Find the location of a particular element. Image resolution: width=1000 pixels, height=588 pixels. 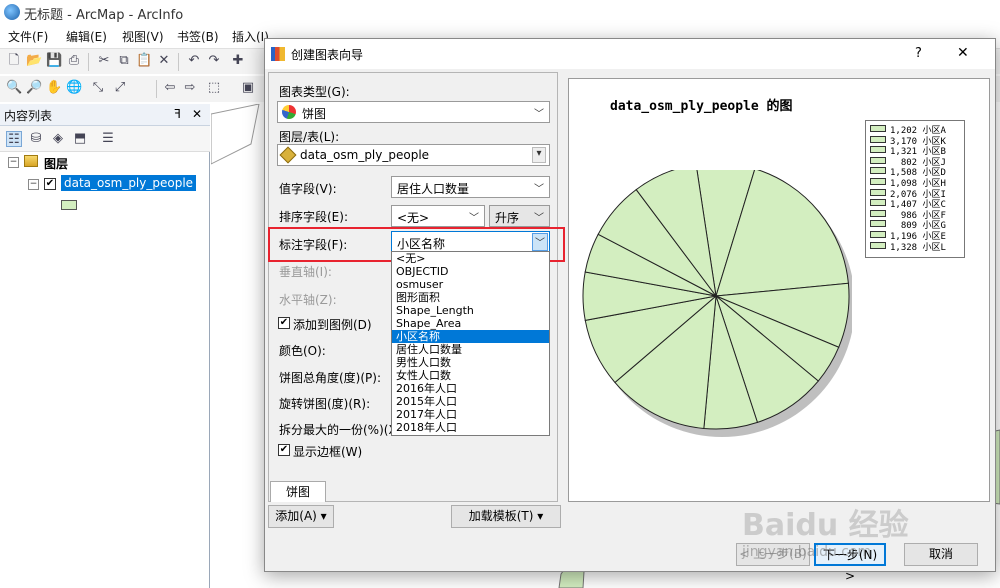

load-template-button: 加载模板(T) ▾ is located at coordinates (506, 516).